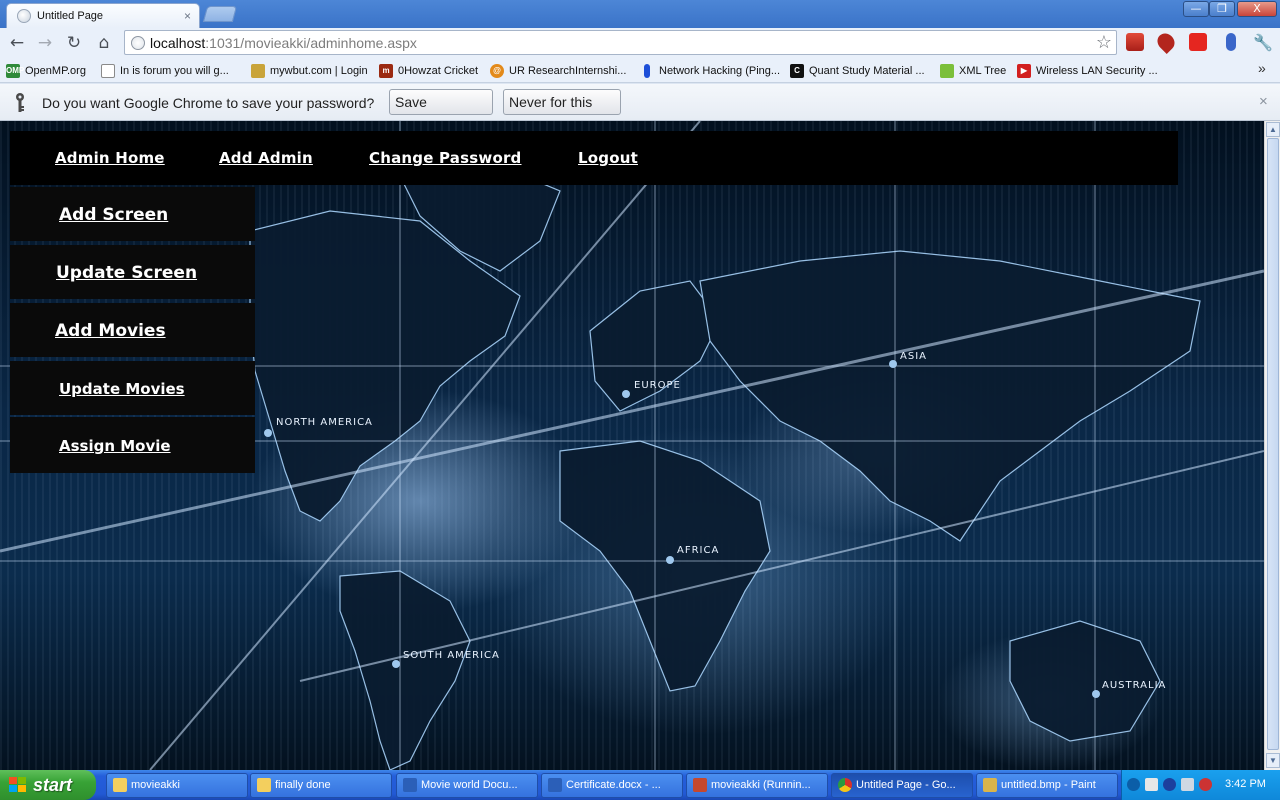 The image size is (1280, 800). I want to click on security-tray-icon, so click(1205, 784).